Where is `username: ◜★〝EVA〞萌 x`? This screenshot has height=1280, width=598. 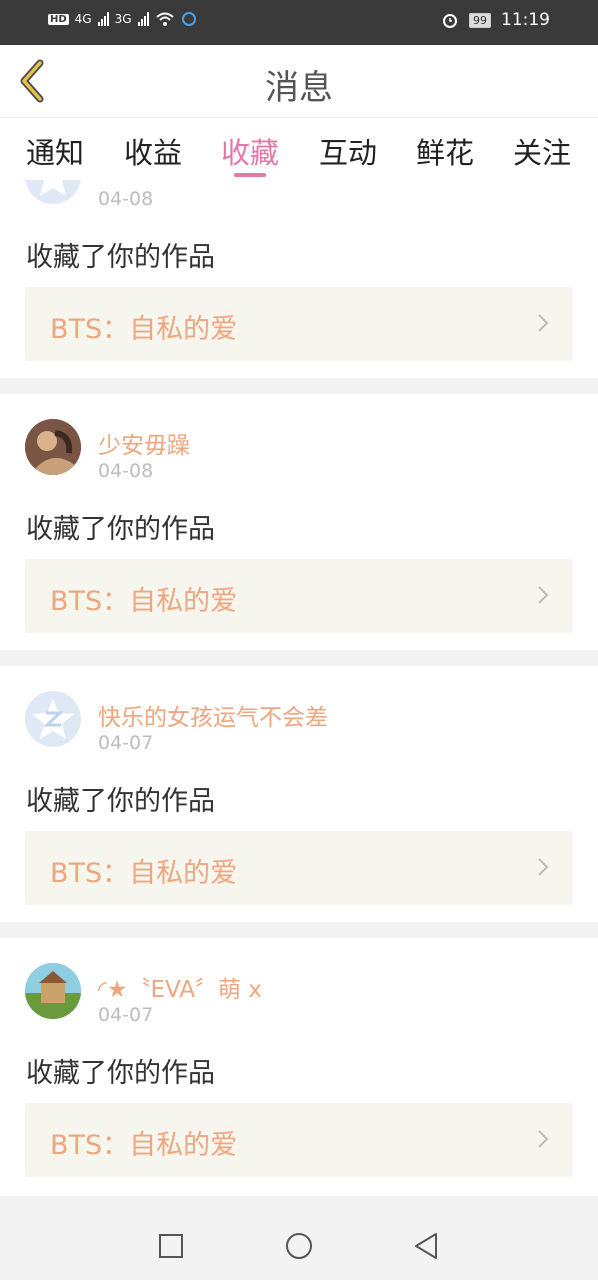 username: ◜★〝EVA〞萌 x is located at coordinates (180, 987).